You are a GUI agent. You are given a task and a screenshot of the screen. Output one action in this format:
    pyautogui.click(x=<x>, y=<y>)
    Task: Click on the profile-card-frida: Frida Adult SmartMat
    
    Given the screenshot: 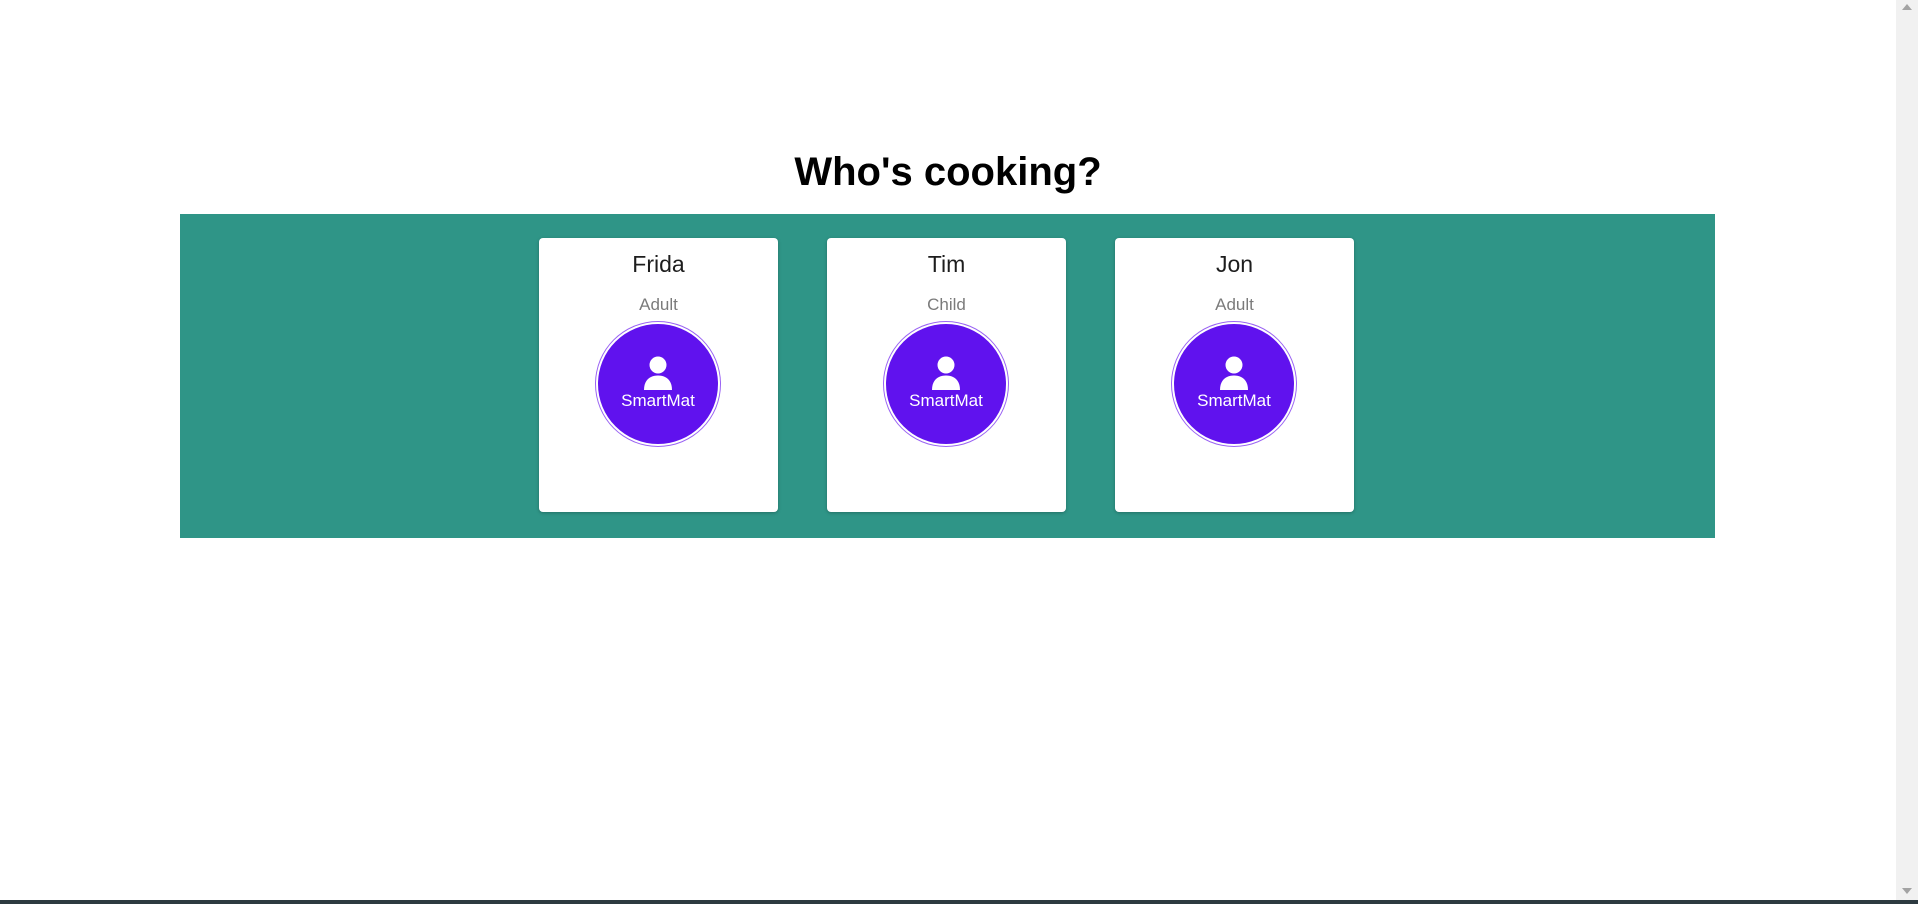 What is the action you would take?
    pyautogui.click(x=658, y=375)
    